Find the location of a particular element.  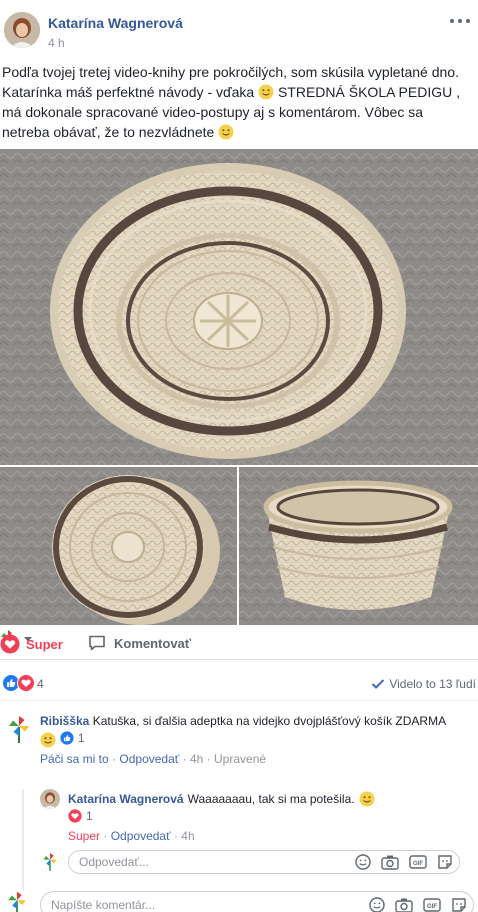

post-author-name: Katarína Wagnerová is located at coordinates (115, 23).